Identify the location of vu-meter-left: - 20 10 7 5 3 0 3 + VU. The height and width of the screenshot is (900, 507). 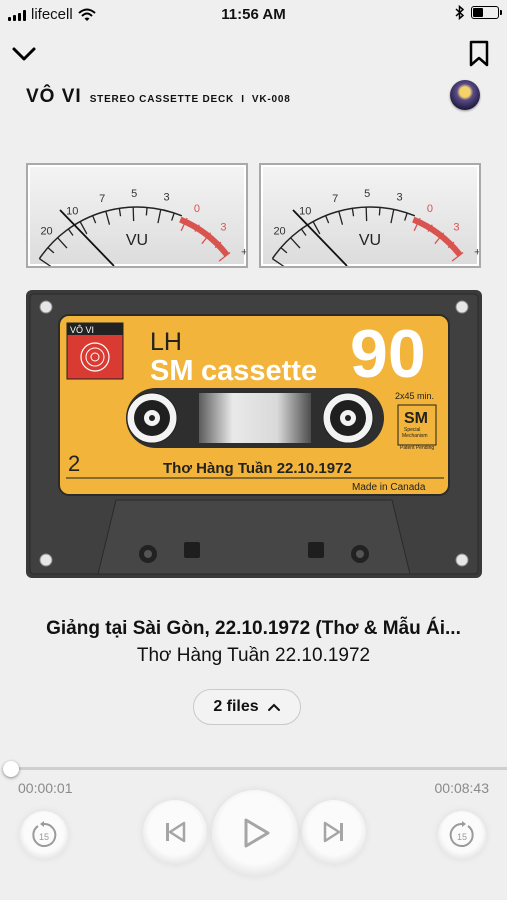
(137, 215).